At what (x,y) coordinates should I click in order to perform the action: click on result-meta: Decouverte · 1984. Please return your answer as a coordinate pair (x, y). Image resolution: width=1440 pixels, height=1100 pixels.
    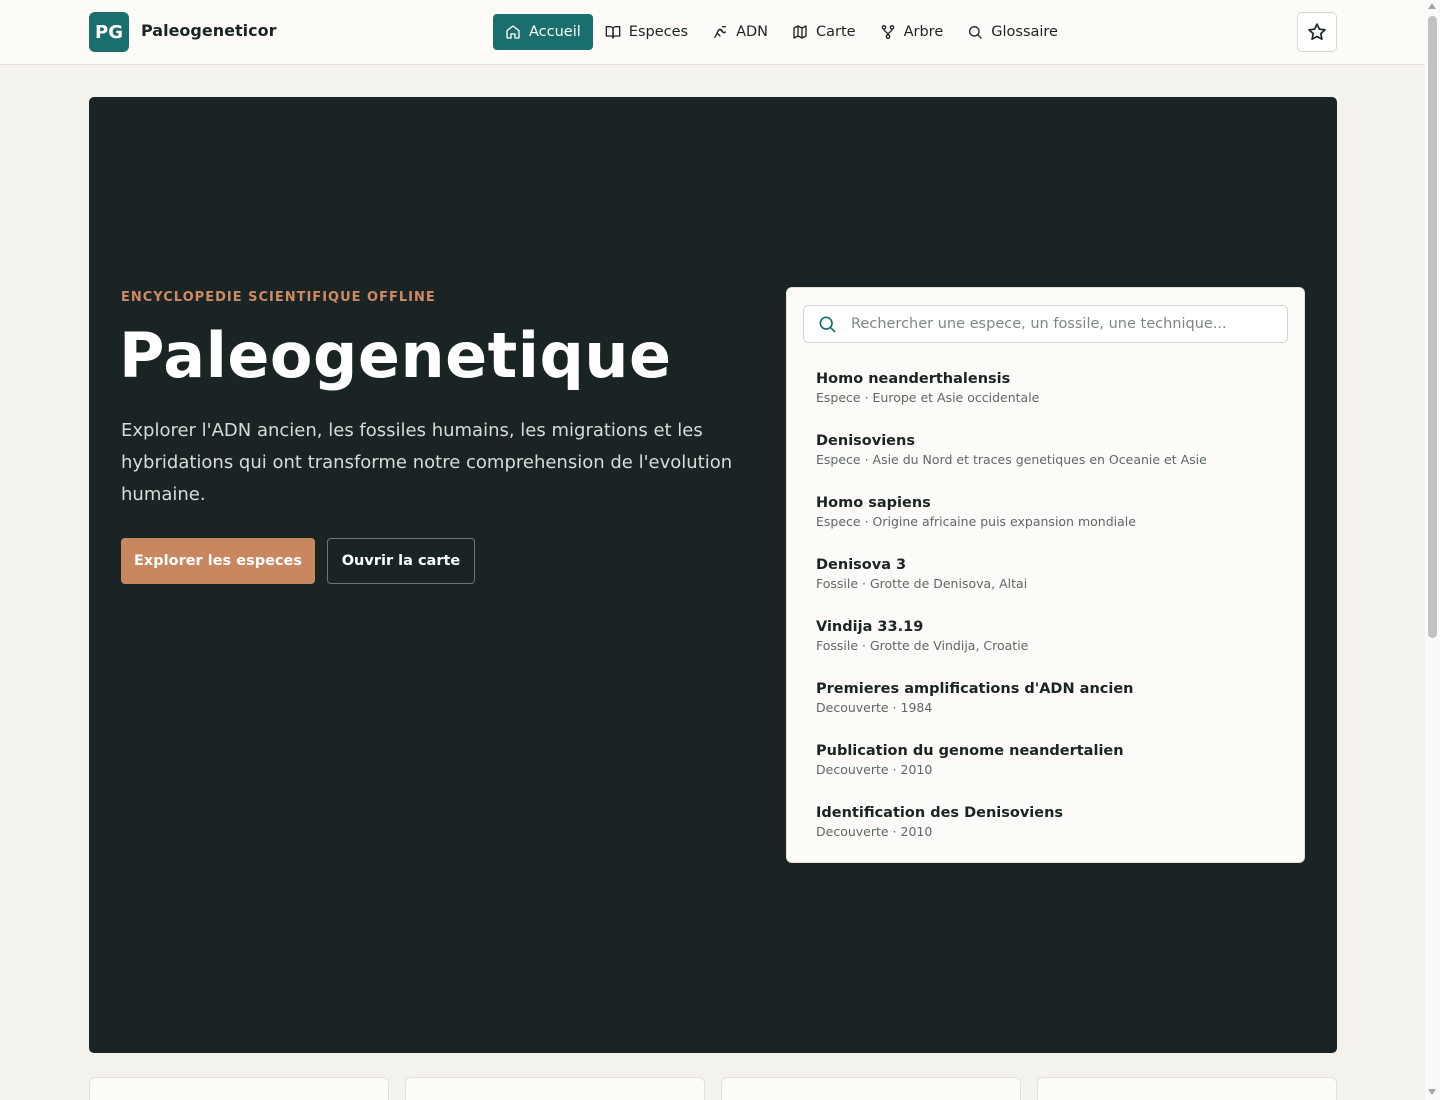
    Looking at the image, I should click on (874, 707).